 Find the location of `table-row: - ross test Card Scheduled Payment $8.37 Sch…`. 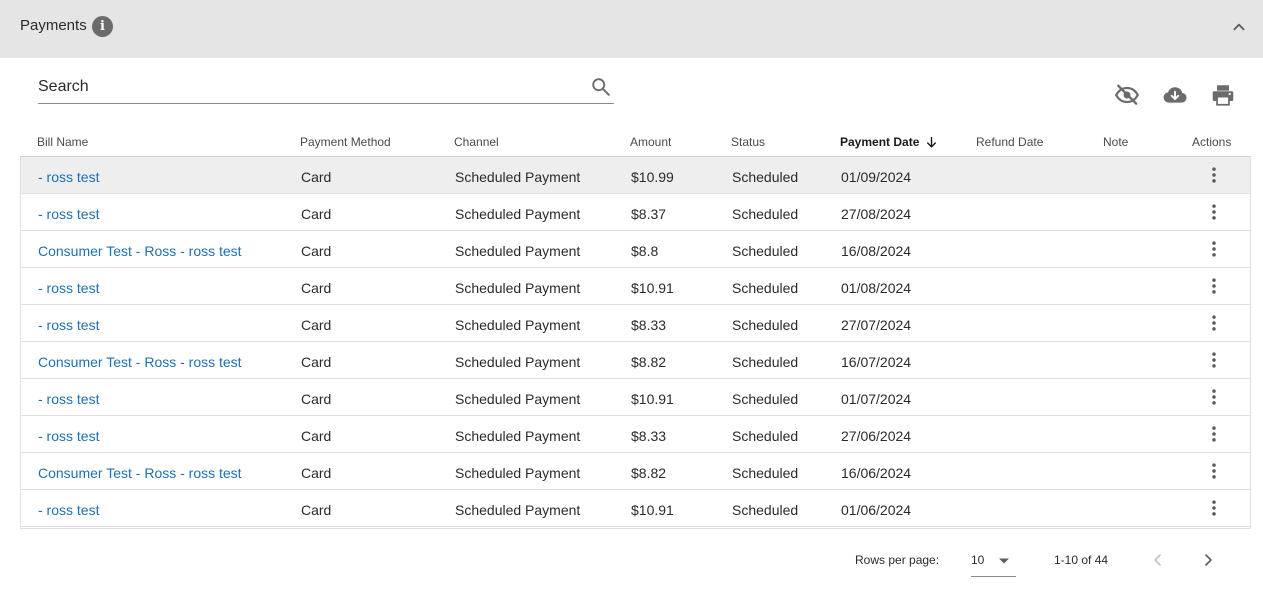

table-row: - ross test Card Scheduled Payment $8.37 Sch… is located at coordinates (635, 212).